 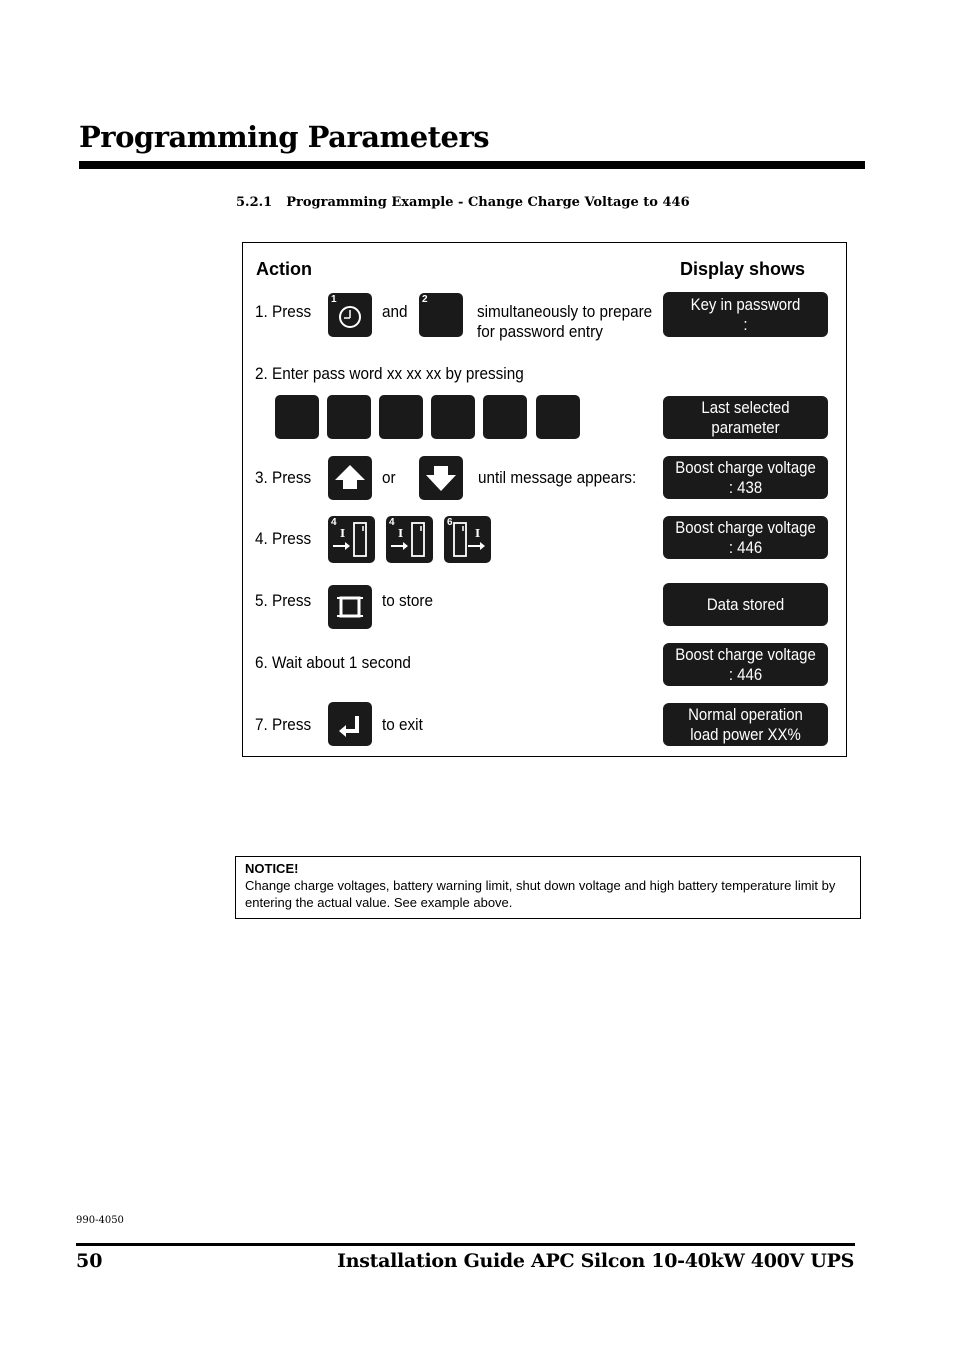 I want to click on step-5-suffix: to store, so click(x=408, y=600).